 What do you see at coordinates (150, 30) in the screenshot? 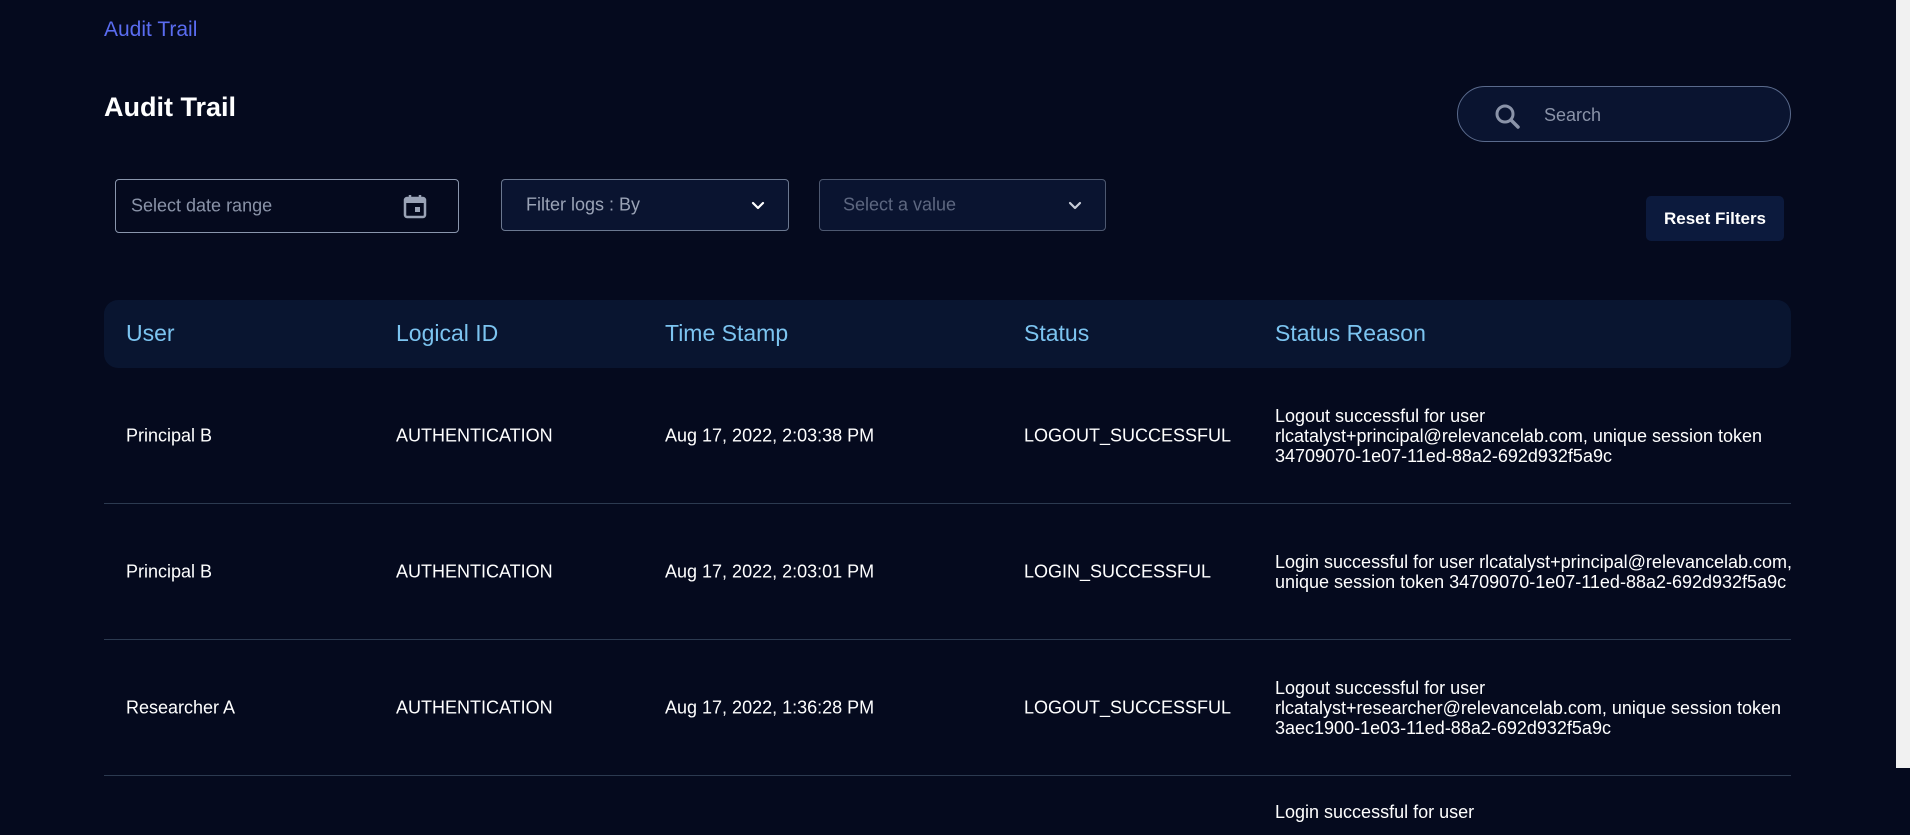
I see `breadcrumb-audit-trail: Audit Trail` at bounding box center [150, 30].